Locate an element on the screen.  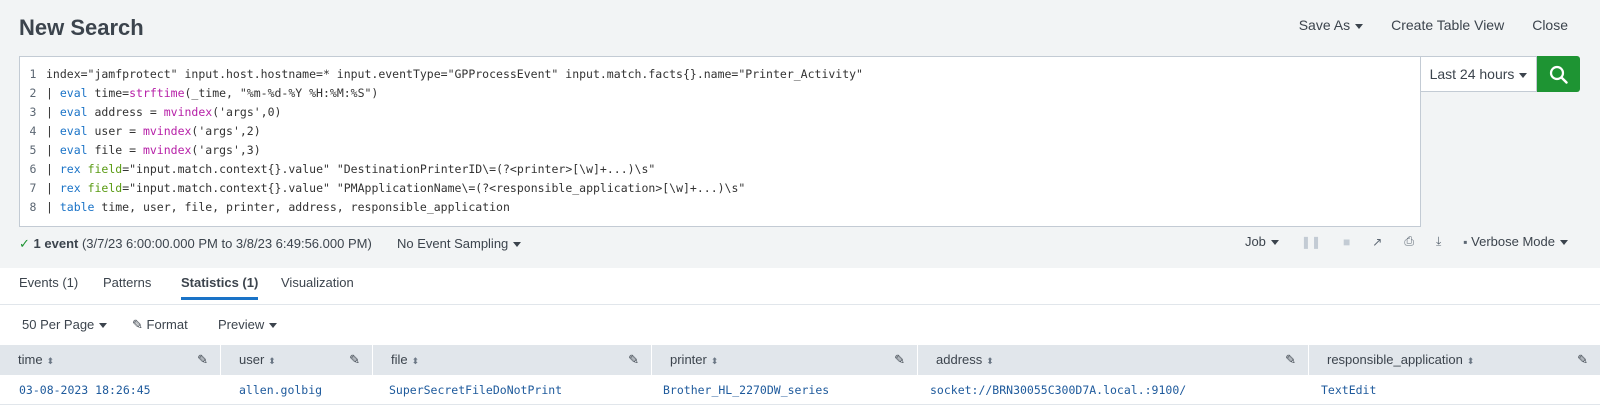
pause-icon: ❚❚ is located at coordinates (1311, 242).